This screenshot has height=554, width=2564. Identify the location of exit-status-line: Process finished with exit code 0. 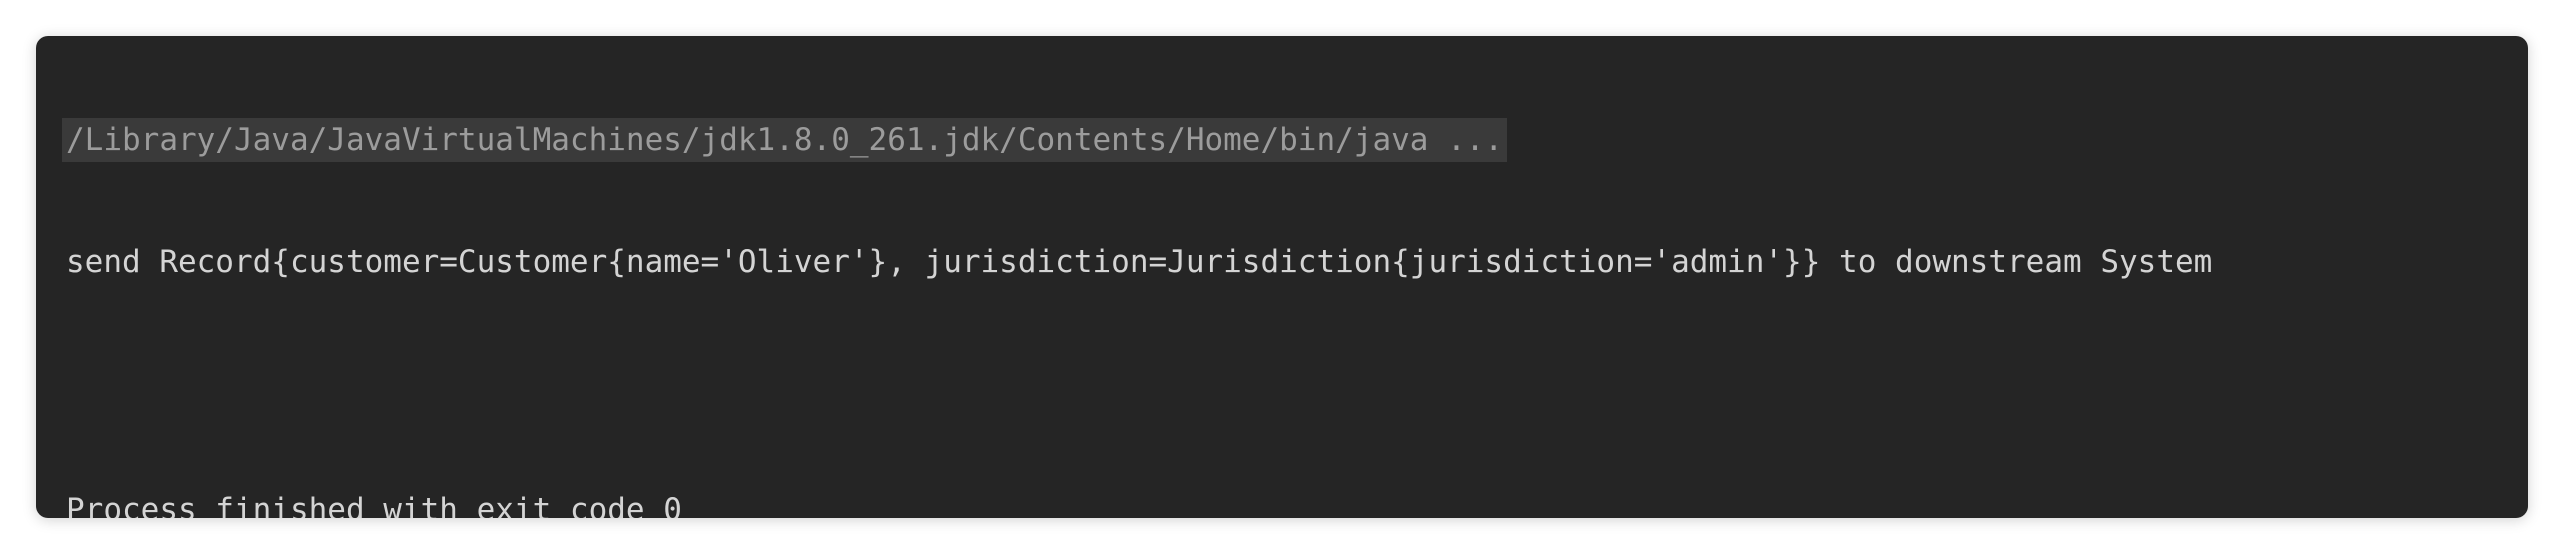
(374, 505).